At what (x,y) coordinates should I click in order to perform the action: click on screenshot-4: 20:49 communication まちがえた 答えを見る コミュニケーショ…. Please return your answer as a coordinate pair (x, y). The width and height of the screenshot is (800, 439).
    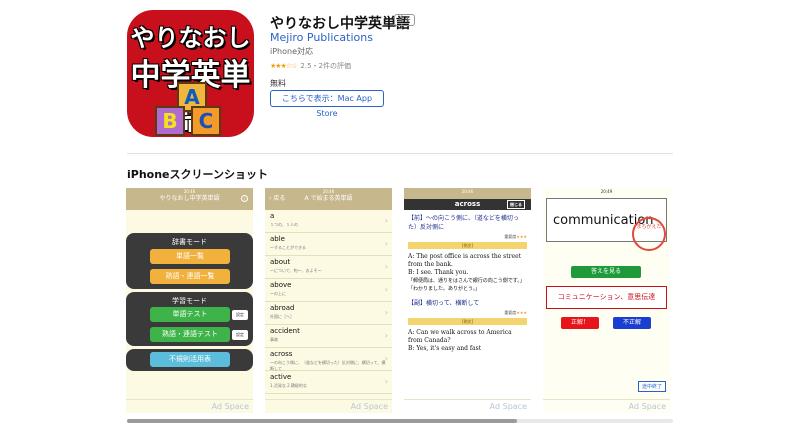
    Looking at the image, I should click on (606, 300).